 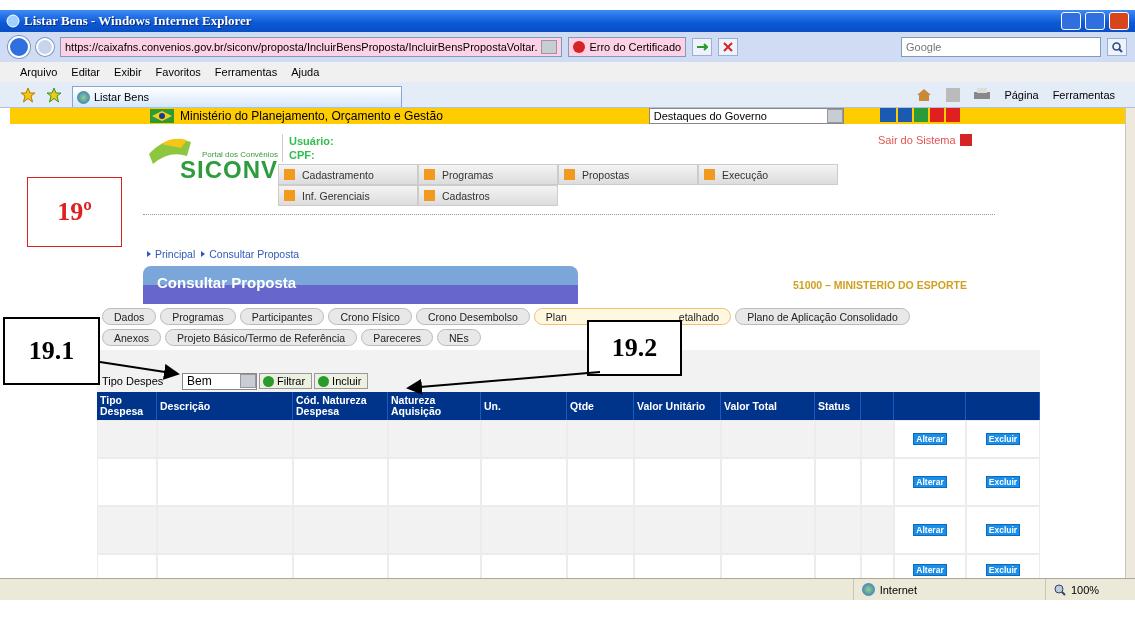 I want to click on filter-button: Filtrar, so click(x=286, y=381).